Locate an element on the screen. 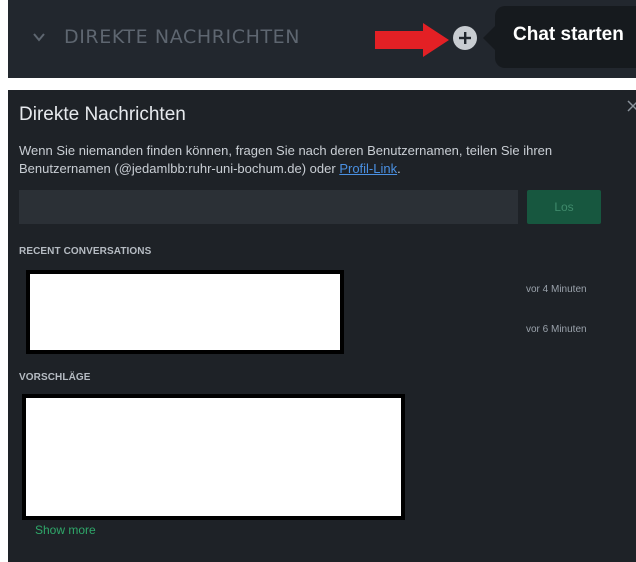 Image resolution: width=636 pixels, height=562 pixels. recent-conversations-heading: RECENT CONVERSATIONS is located at coordinates (85, 251).